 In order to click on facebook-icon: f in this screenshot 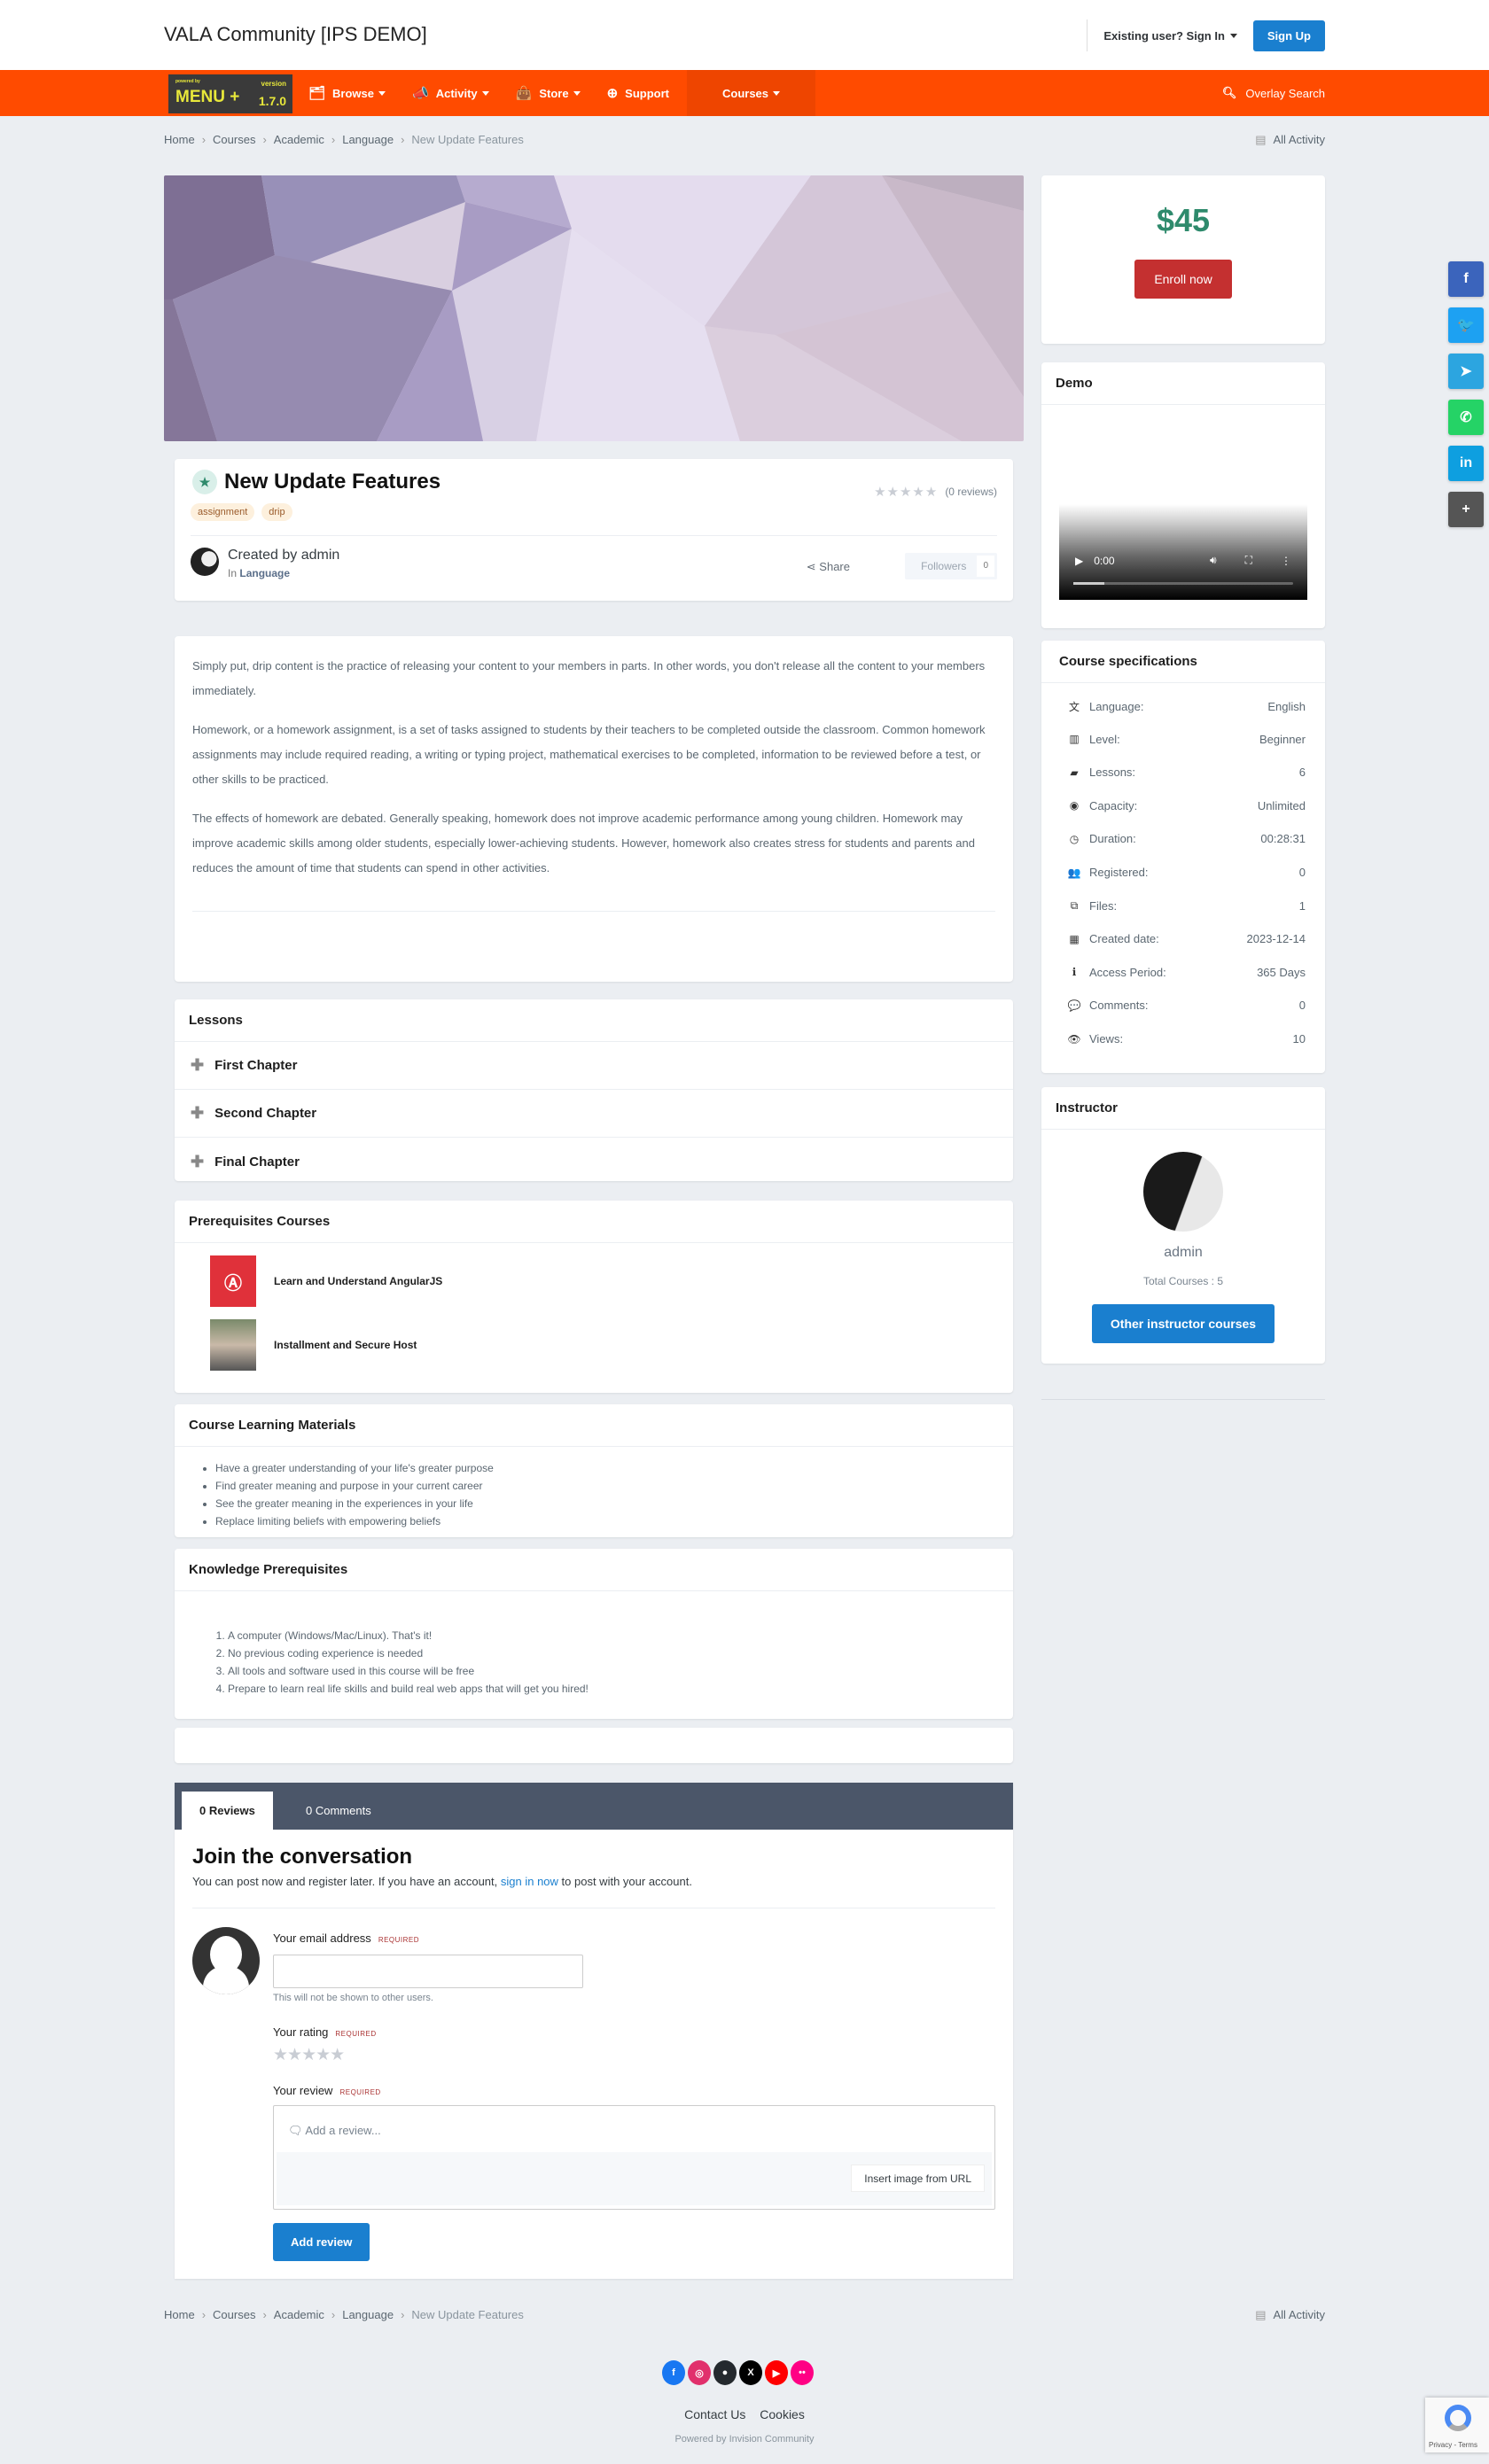, I will do `click(1466, 278)`.